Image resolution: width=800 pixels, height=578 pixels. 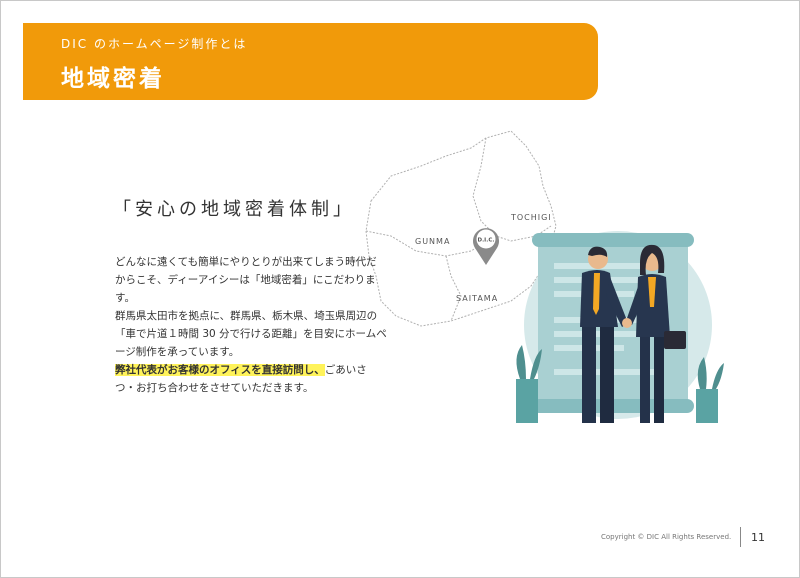 What do you see at coordinates (113, 79) in the screenshot?
I see `banner-title: 地域密着` at bounding box center [113, 79].